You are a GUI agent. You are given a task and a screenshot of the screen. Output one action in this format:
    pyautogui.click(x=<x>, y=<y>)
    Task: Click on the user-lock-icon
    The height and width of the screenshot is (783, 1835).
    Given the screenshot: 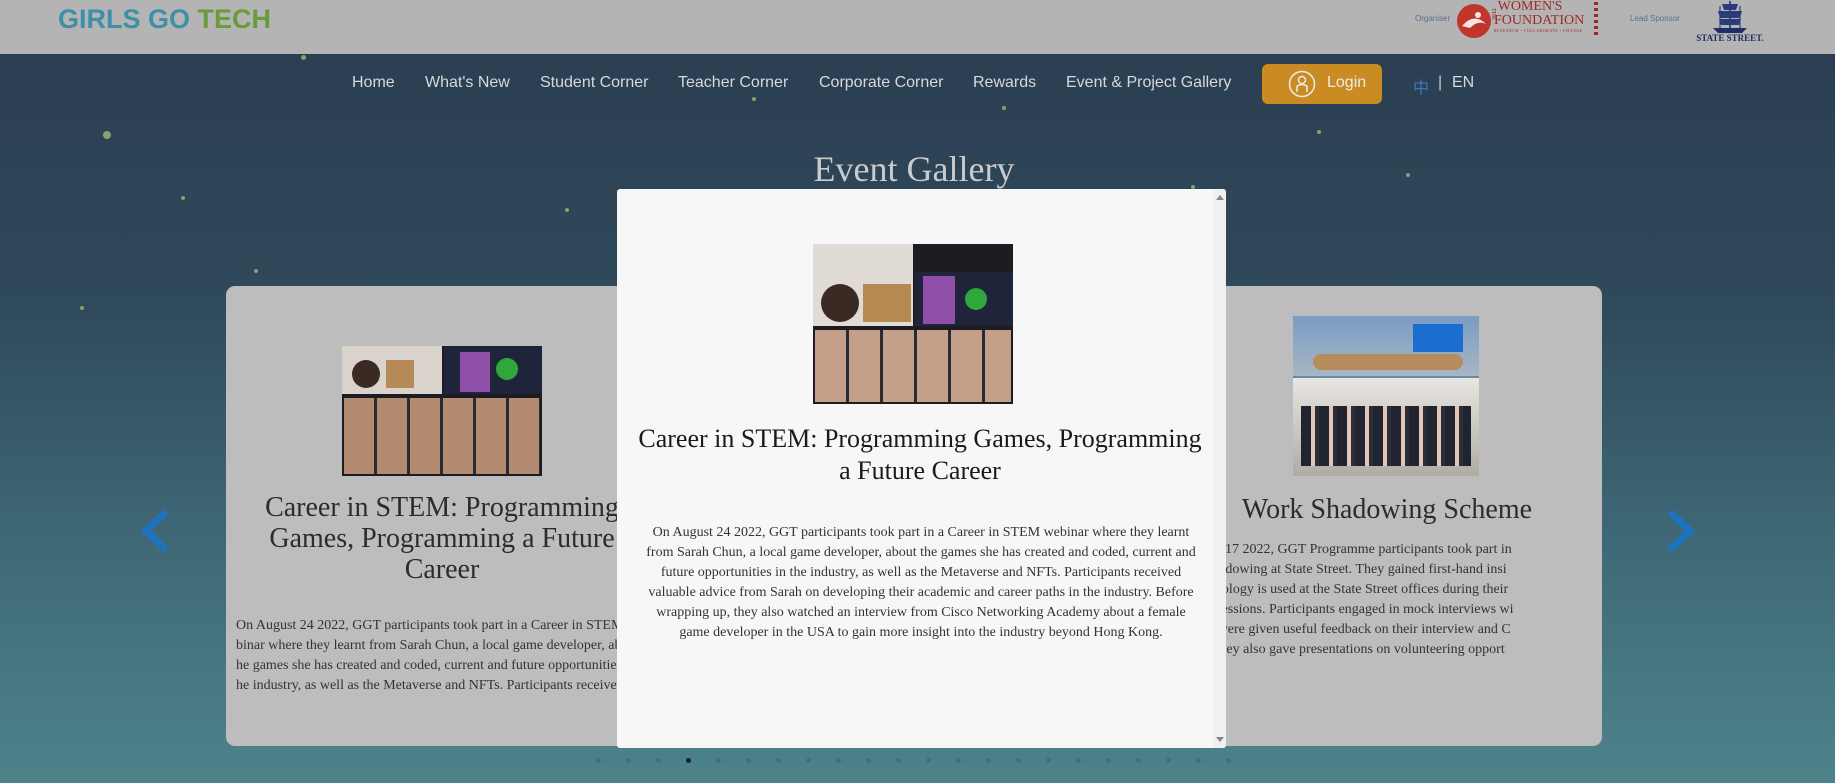 What is the action you would take?
    pyautogui.click(x=1302, y=84)
    